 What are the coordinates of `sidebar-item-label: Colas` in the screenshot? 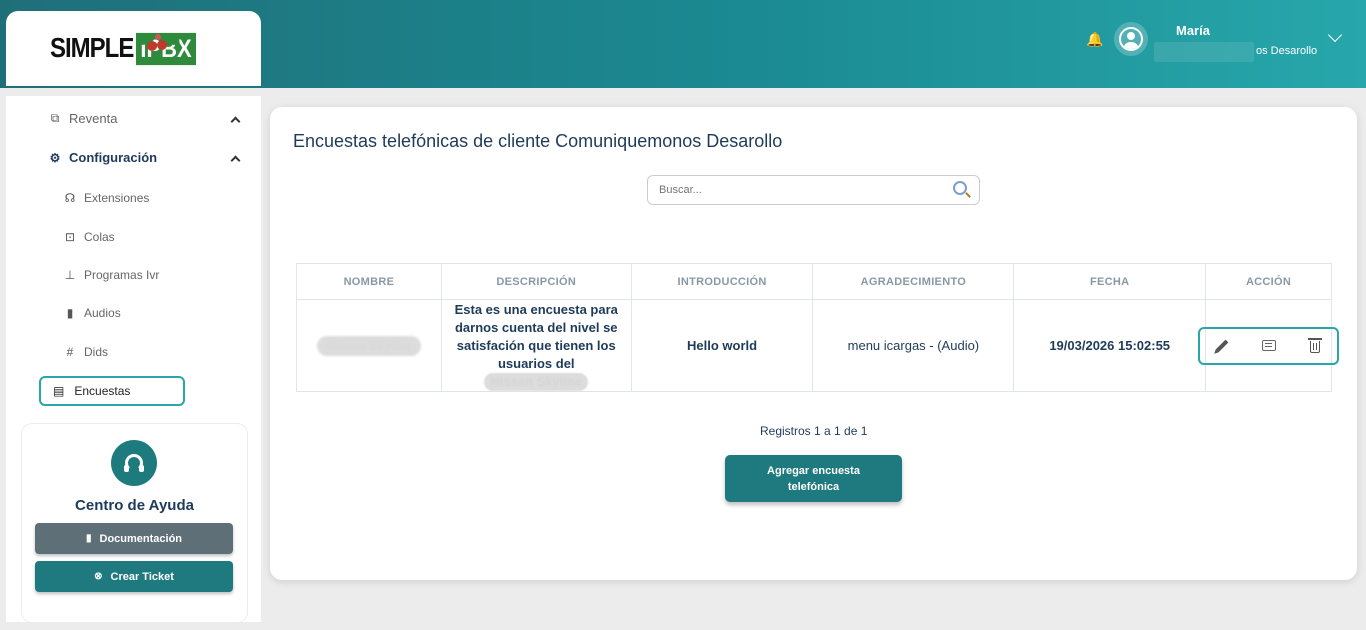 It's located at (99, 237).